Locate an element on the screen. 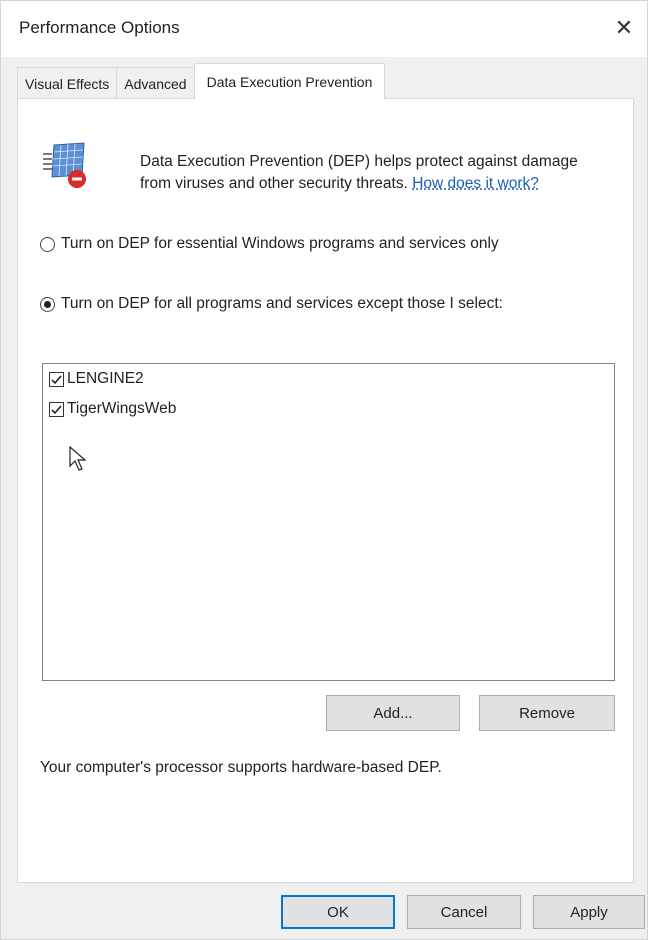 Image resolution: width=648 pixels, height=940 pixels. radio-all-programs is located at coordinates (47, 304).